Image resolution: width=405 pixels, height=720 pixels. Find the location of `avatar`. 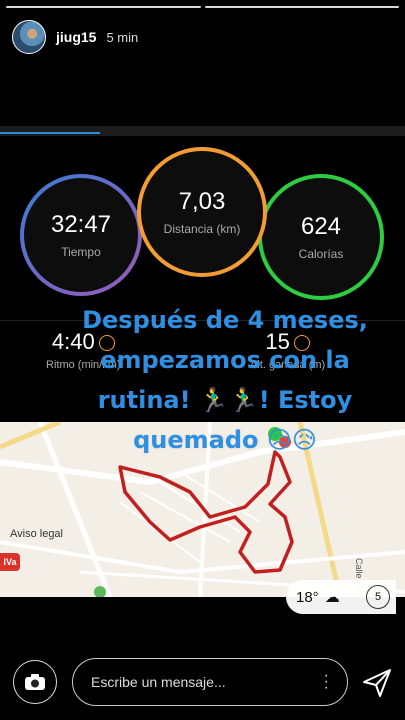

avatar is located at coordinates (29, 37).